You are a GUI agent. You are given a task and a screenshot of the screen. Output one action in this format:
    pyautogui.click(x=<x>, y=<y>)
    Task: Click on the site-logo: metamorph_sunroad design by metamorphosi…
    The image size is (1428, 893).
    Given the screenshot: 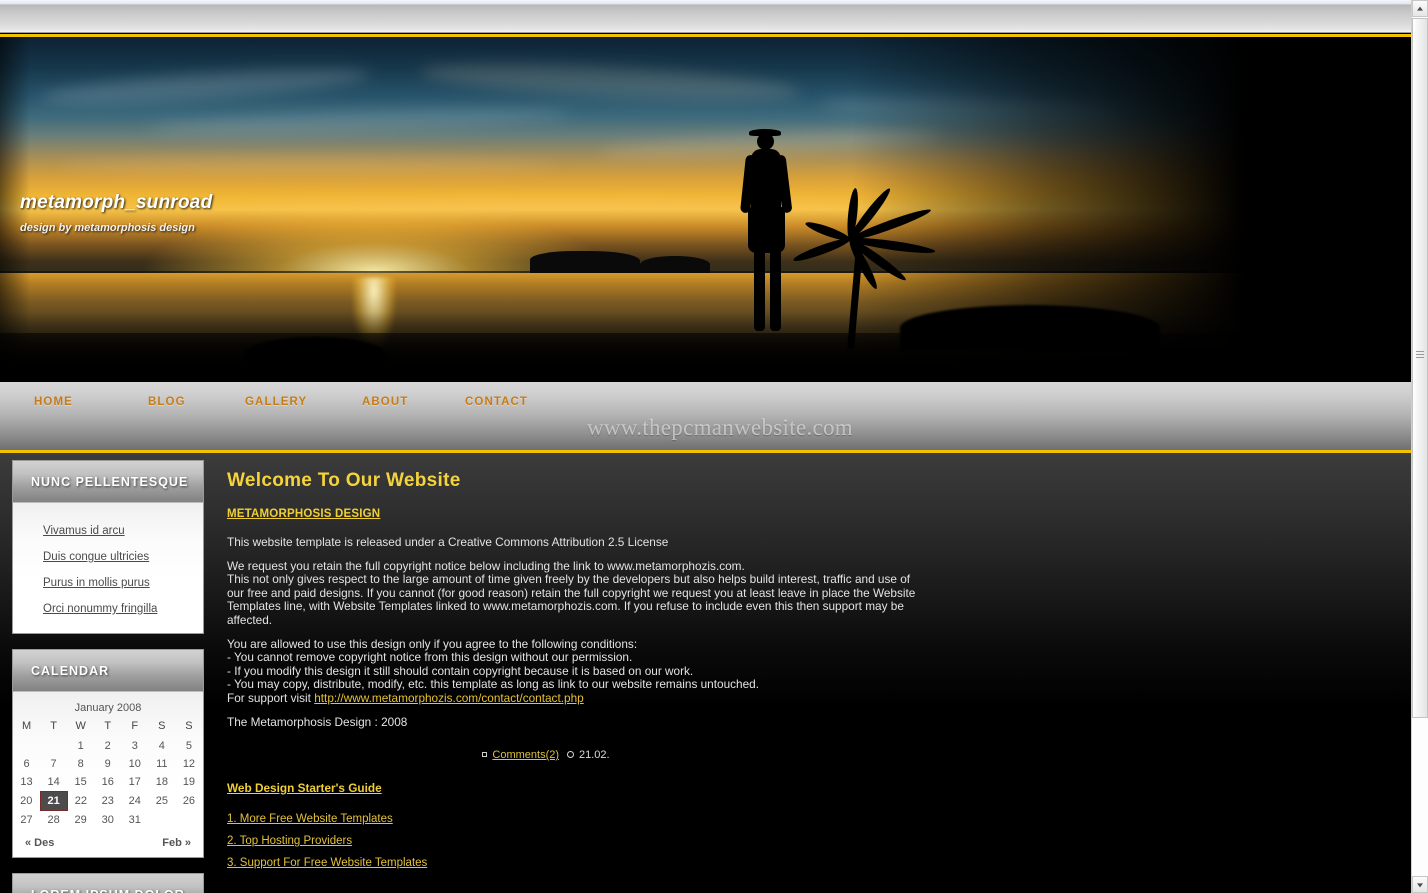 What is the action you would take?
    pyautogui.click(x=116, y=213)
    